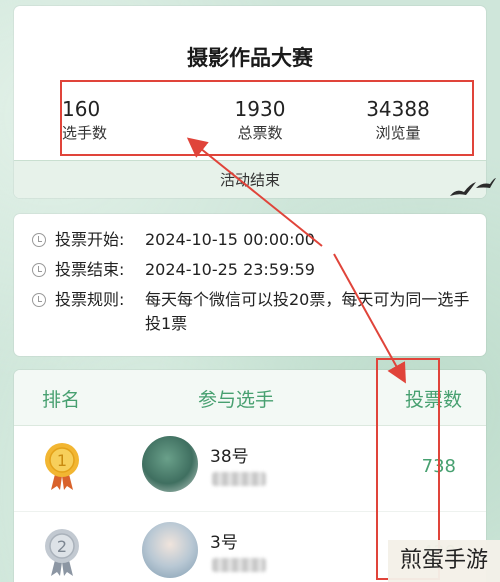 This screenshot has width=500, height=582. I want to click on vote-count: 738, so click(438, 466).